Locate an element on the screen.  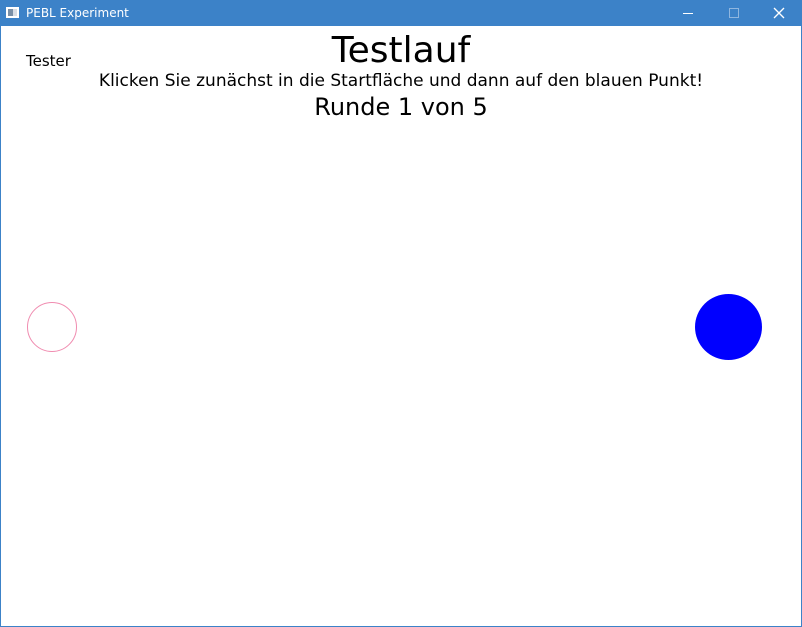
app-icon is located at coordinates (12, 12).